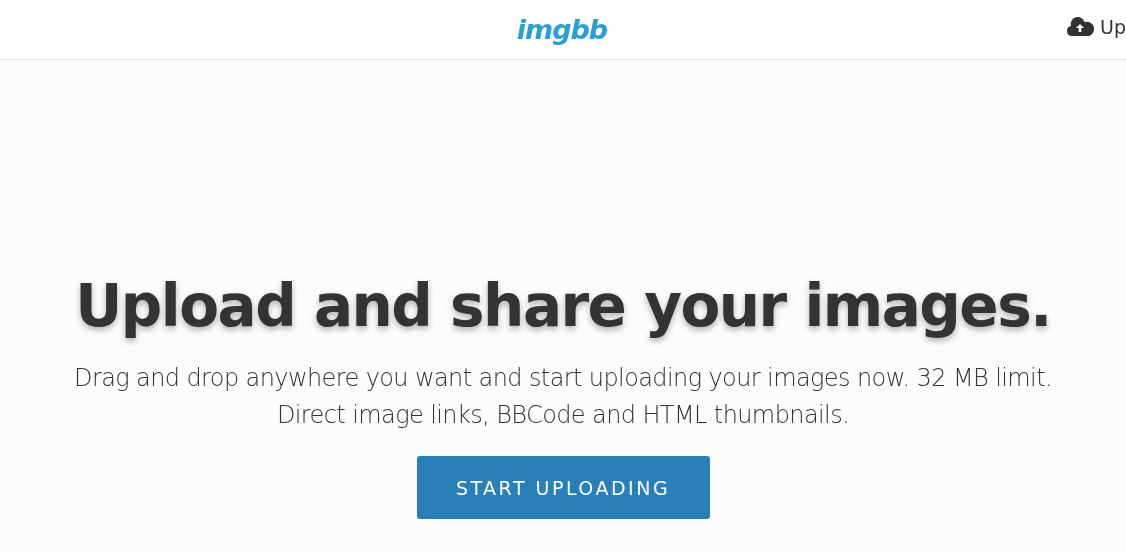 The image size is (1126, 552). Describe the element at coordinates (563, 306) in the screenshot. I see `hero-title: Upload and share your images.` at that location.